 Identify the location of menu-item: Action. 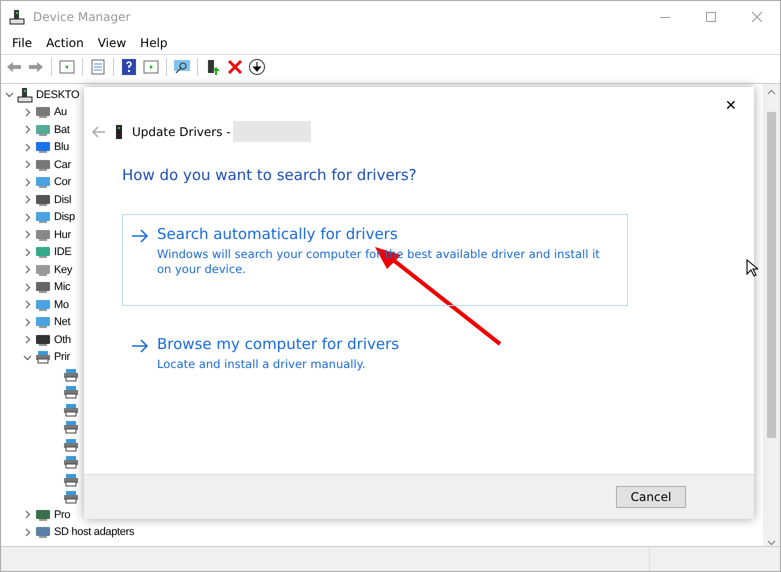
(65, 43).